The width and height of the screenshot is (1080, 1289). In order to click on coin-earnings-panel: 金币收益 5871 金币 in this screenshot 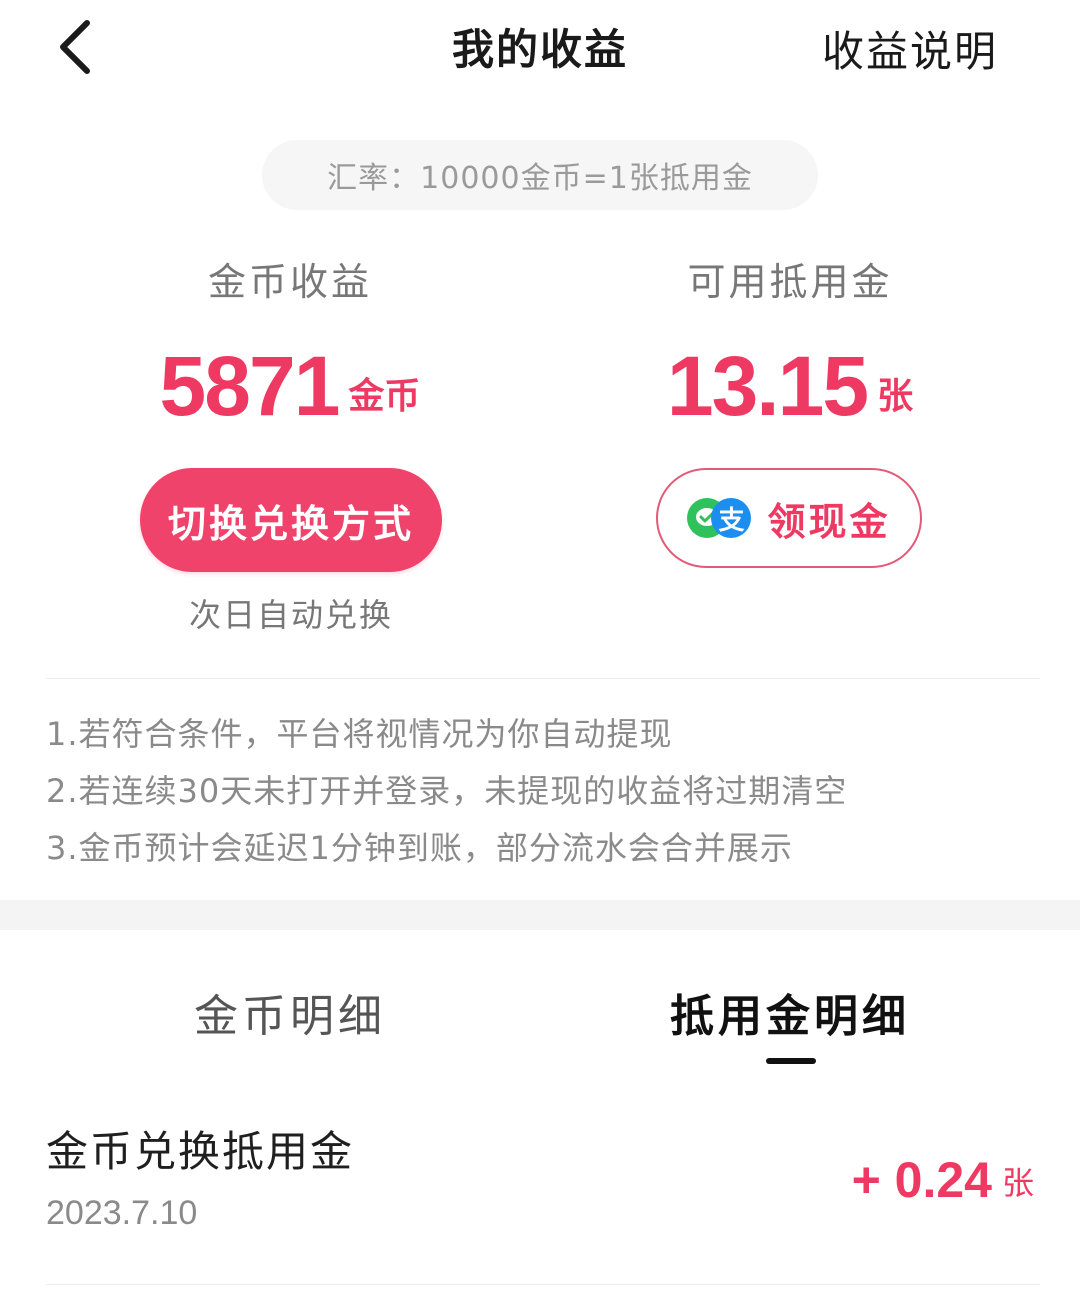, I will do `click(290, 343)`.